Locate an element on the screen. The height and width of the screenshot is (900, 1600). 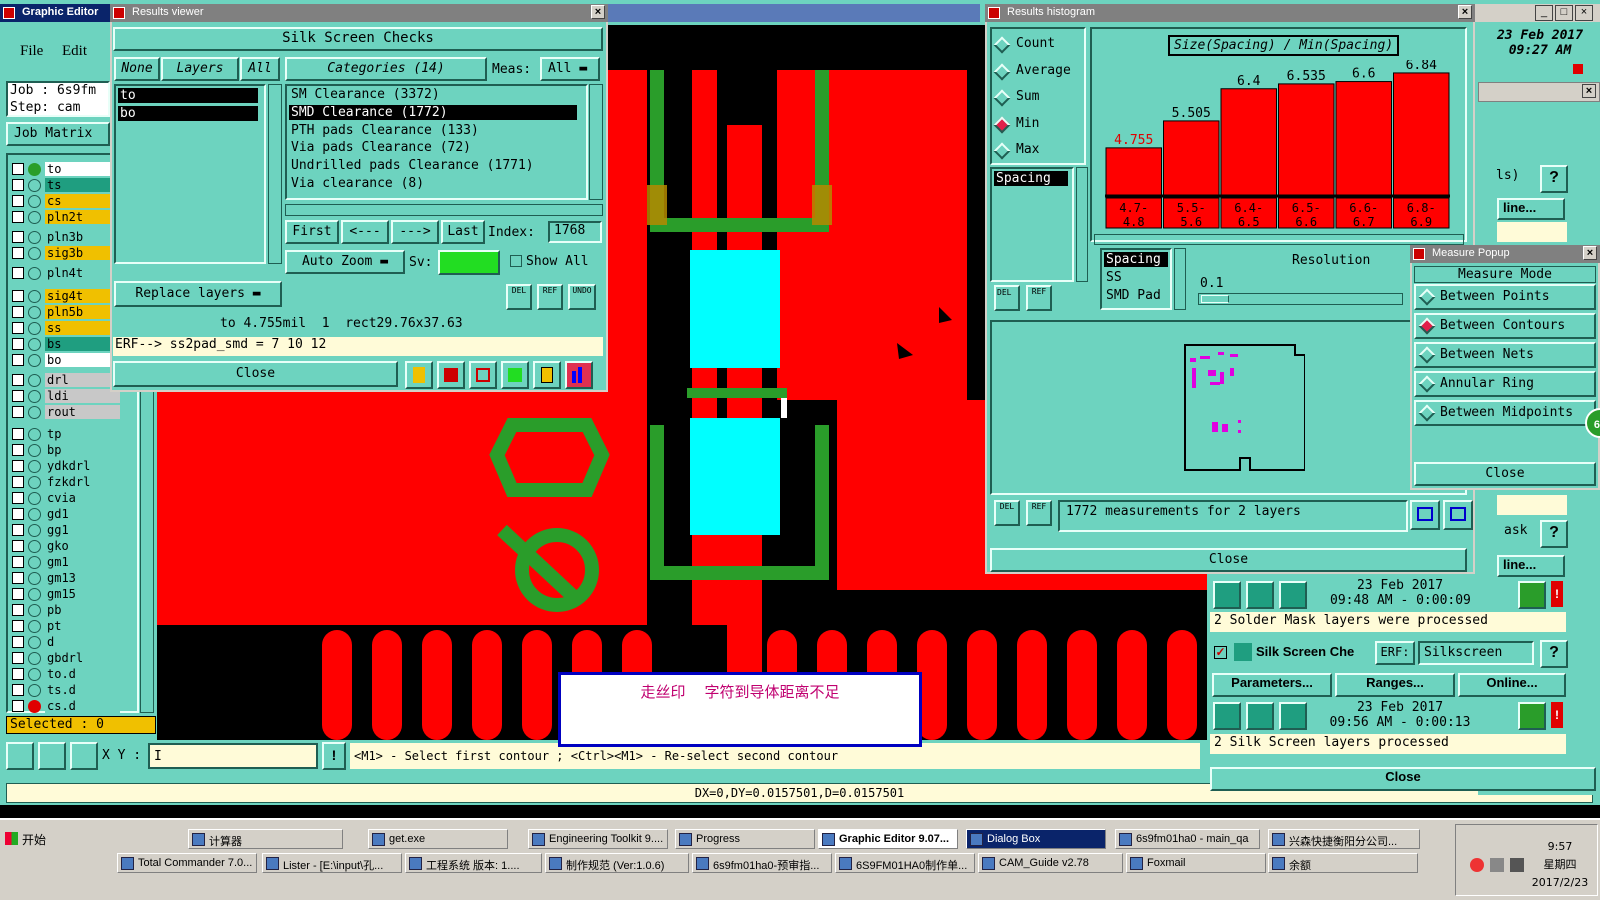
taskbar-item: Progress is located at coordinates (745, 839).